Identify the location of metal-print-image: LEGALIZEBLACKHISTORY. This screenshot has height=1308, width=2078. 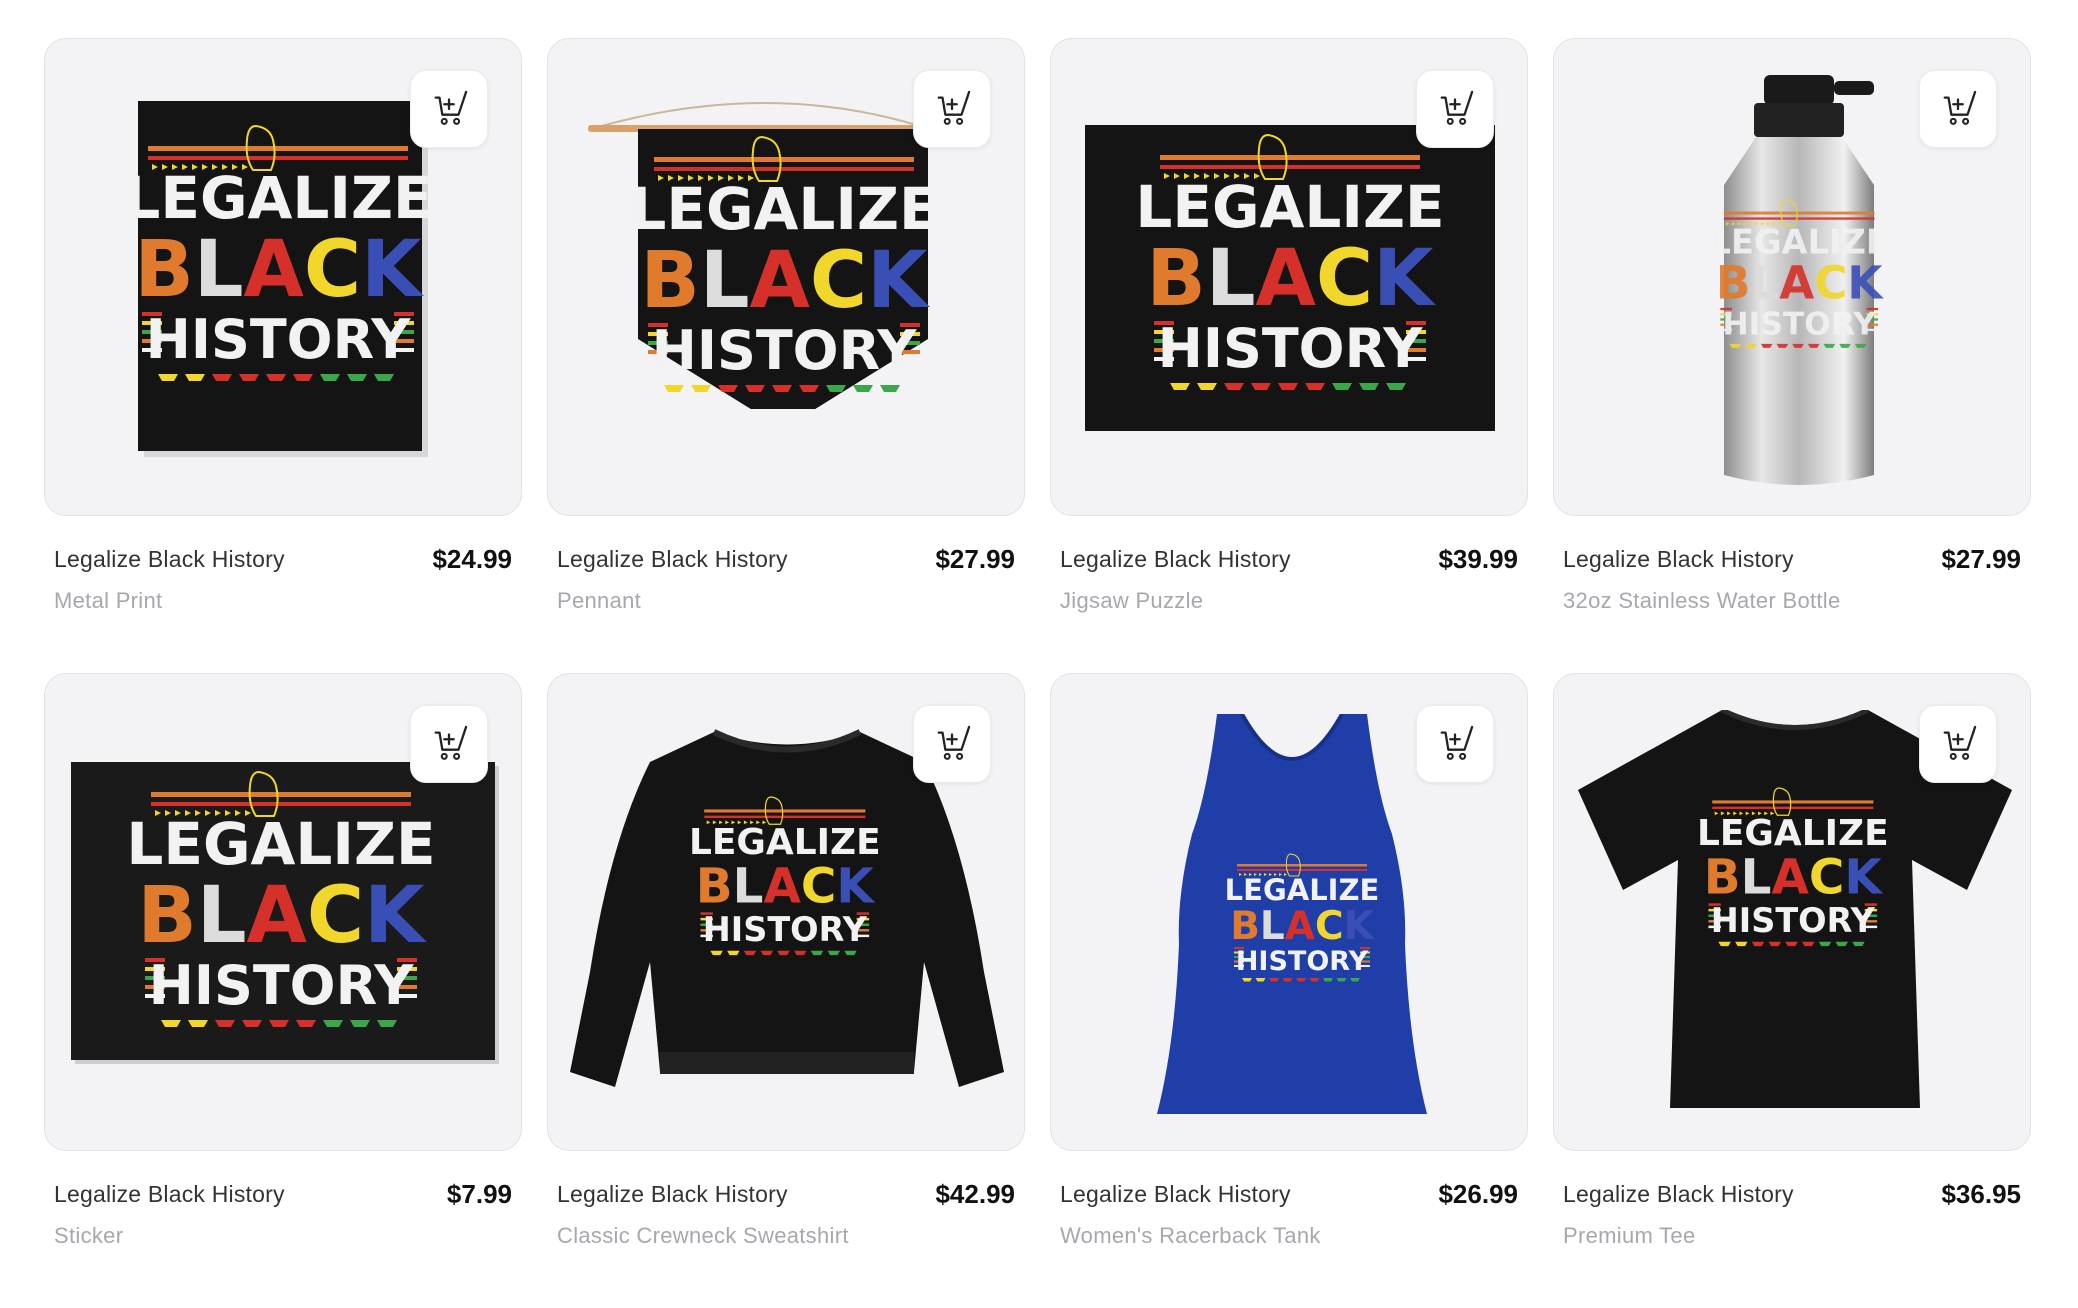
(283, 279).